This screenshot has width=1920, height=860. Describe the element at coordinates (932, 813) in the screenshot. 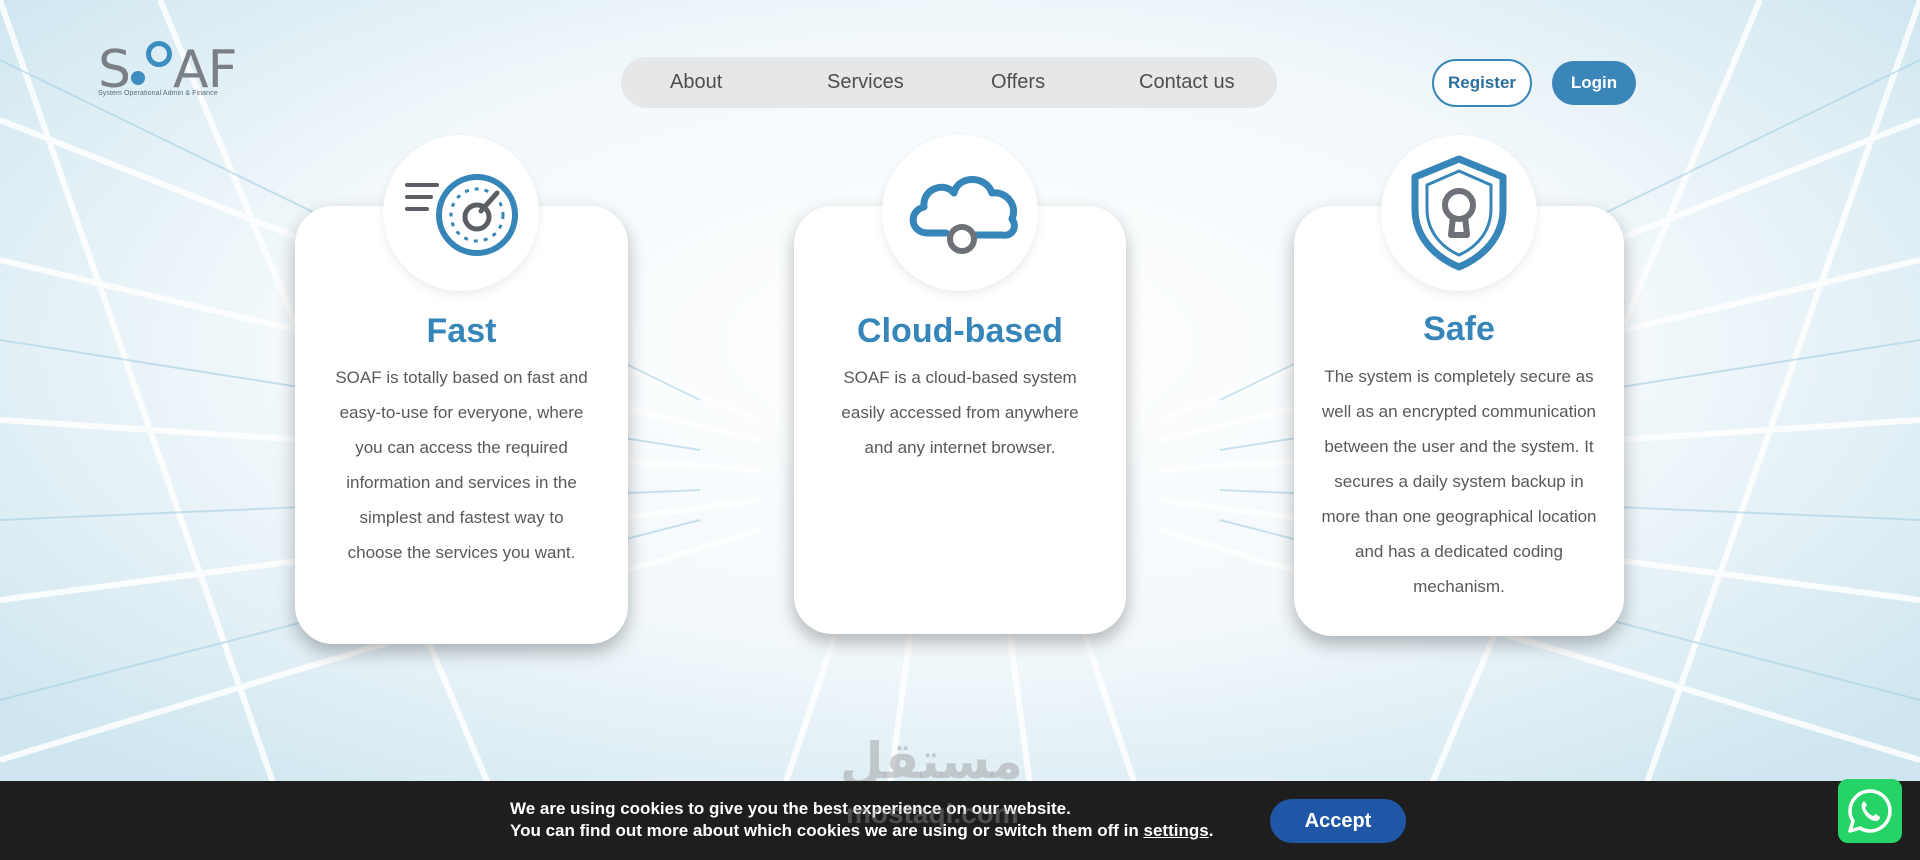

I see `watermark-sub: mostaql.com` at that location.